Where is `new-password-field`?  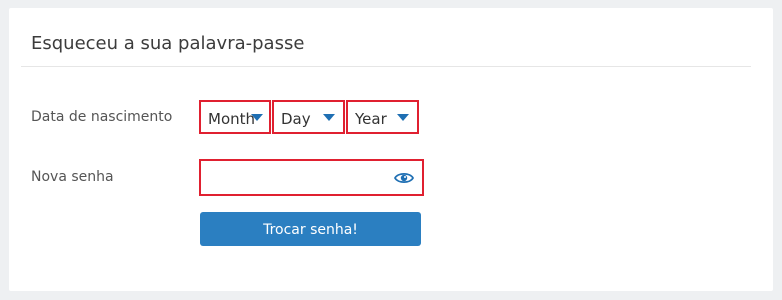
new-password-field is located at coordinates (311, 177).